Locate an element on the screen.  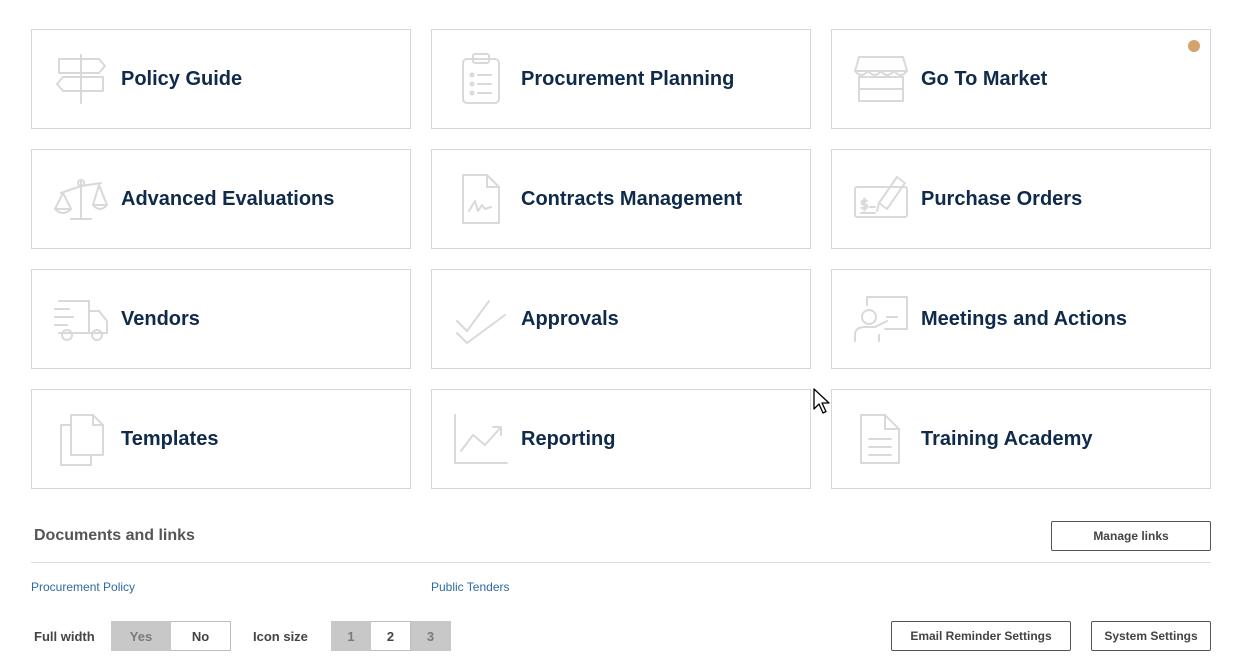
full-width-label: Full width is located at coordinates (64, 636).